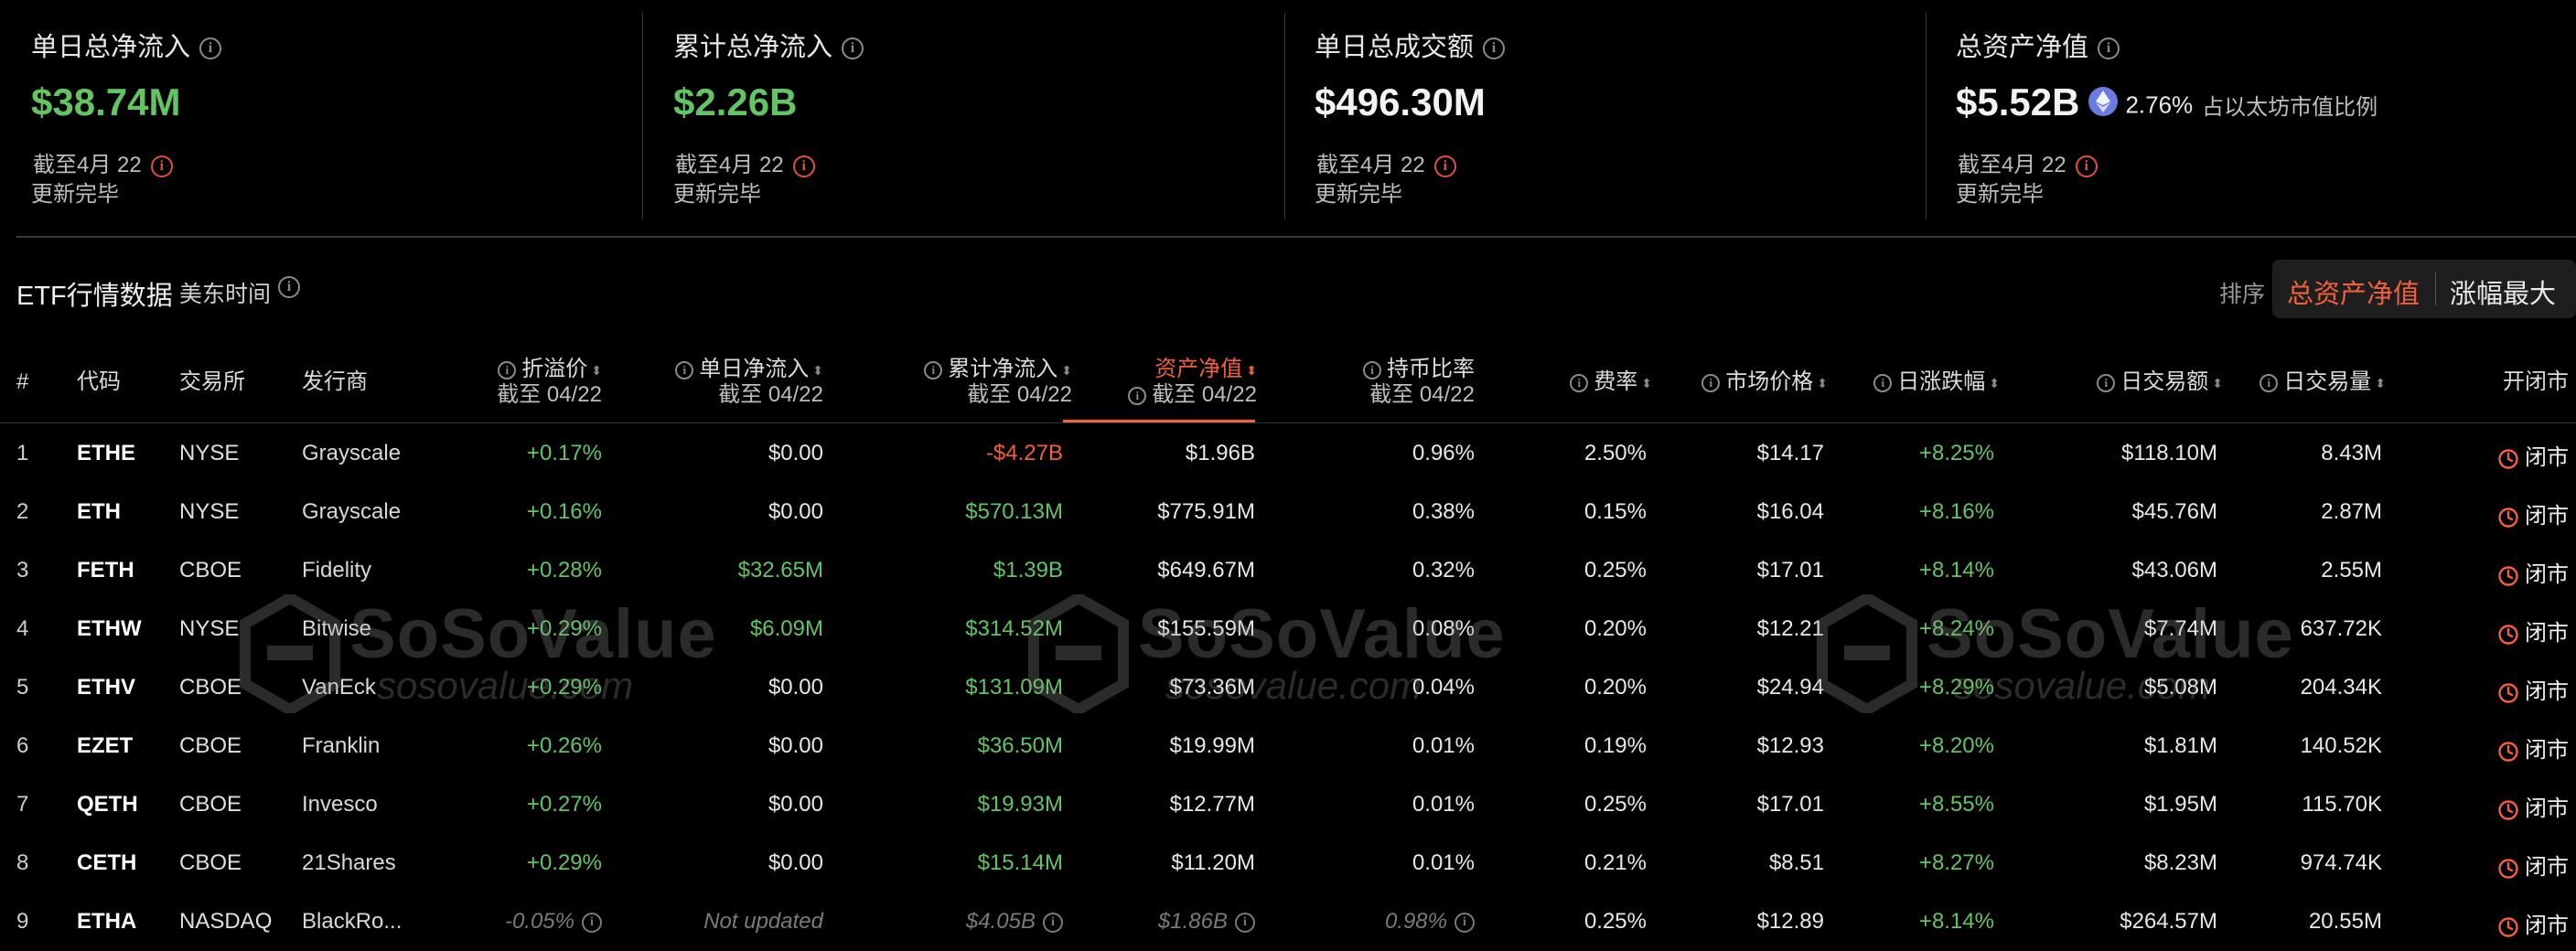 This screenshot has width=2576, height=951. I want to click on stat-card-total-nav: 总资产净值 i $5.52B 2.76% 占以太坊市值比例 截至4月 22 i 更新完毕, so click(2262, 110).